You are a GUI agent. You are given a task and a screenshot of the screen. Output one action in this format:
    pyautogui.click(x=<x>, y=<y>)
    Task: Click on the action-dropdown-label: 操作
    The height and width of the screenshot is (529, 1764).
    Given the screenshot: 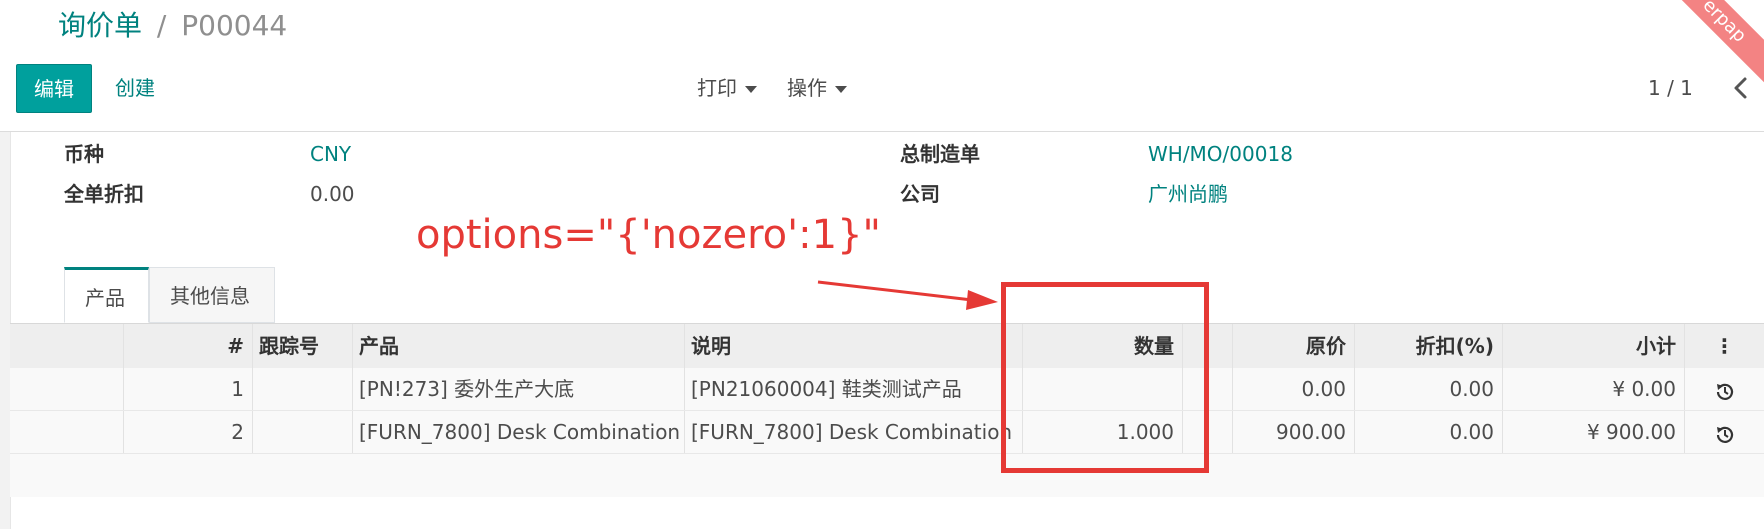 What is the action you would take?
    pyautogui.click(x=807, y=88)
    